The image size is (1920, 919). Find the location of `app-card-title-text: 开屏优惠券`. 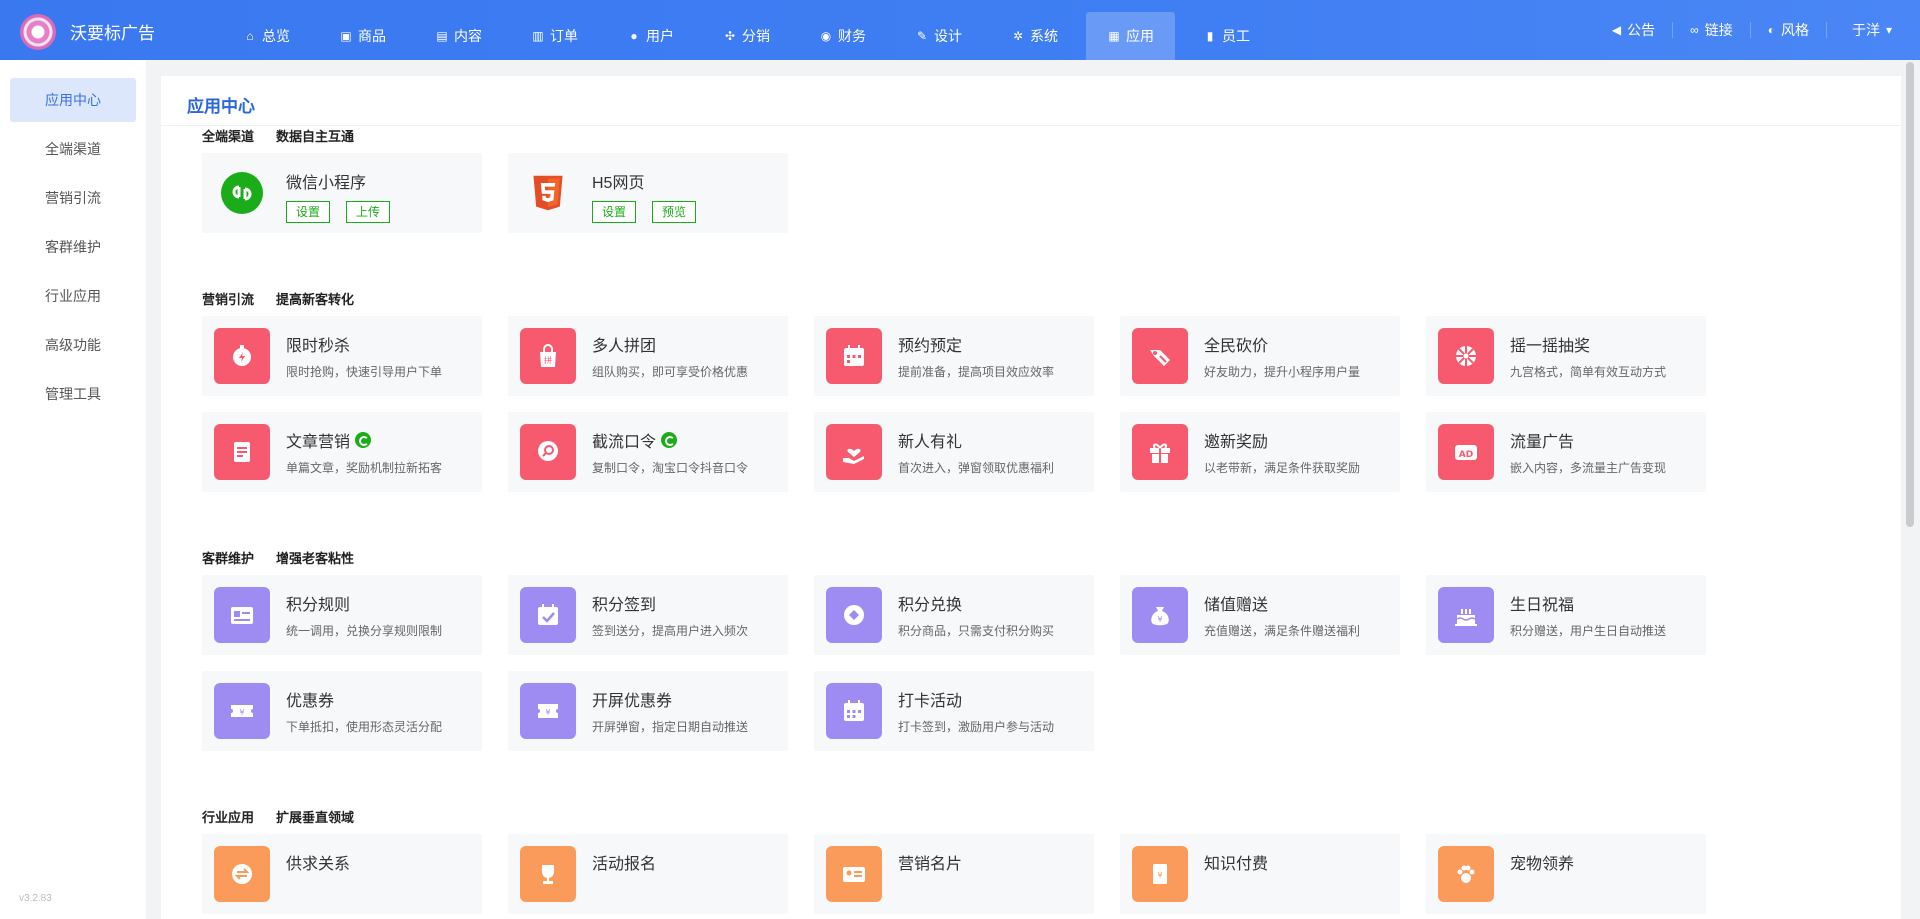

app-card-title-text: 开屏优惠券 is located at coordinates (632, 701).